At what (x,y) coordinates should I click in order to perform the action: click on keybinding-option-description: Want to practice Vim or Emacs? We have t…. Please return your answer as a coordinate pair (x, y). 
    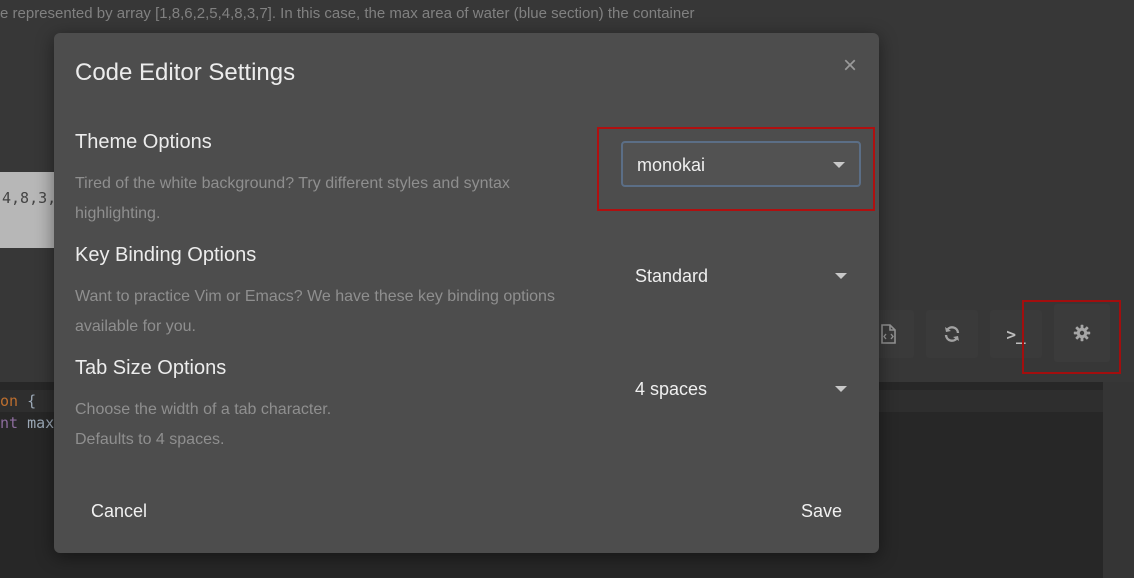
    Looking at the image, I should click on (315, 311).